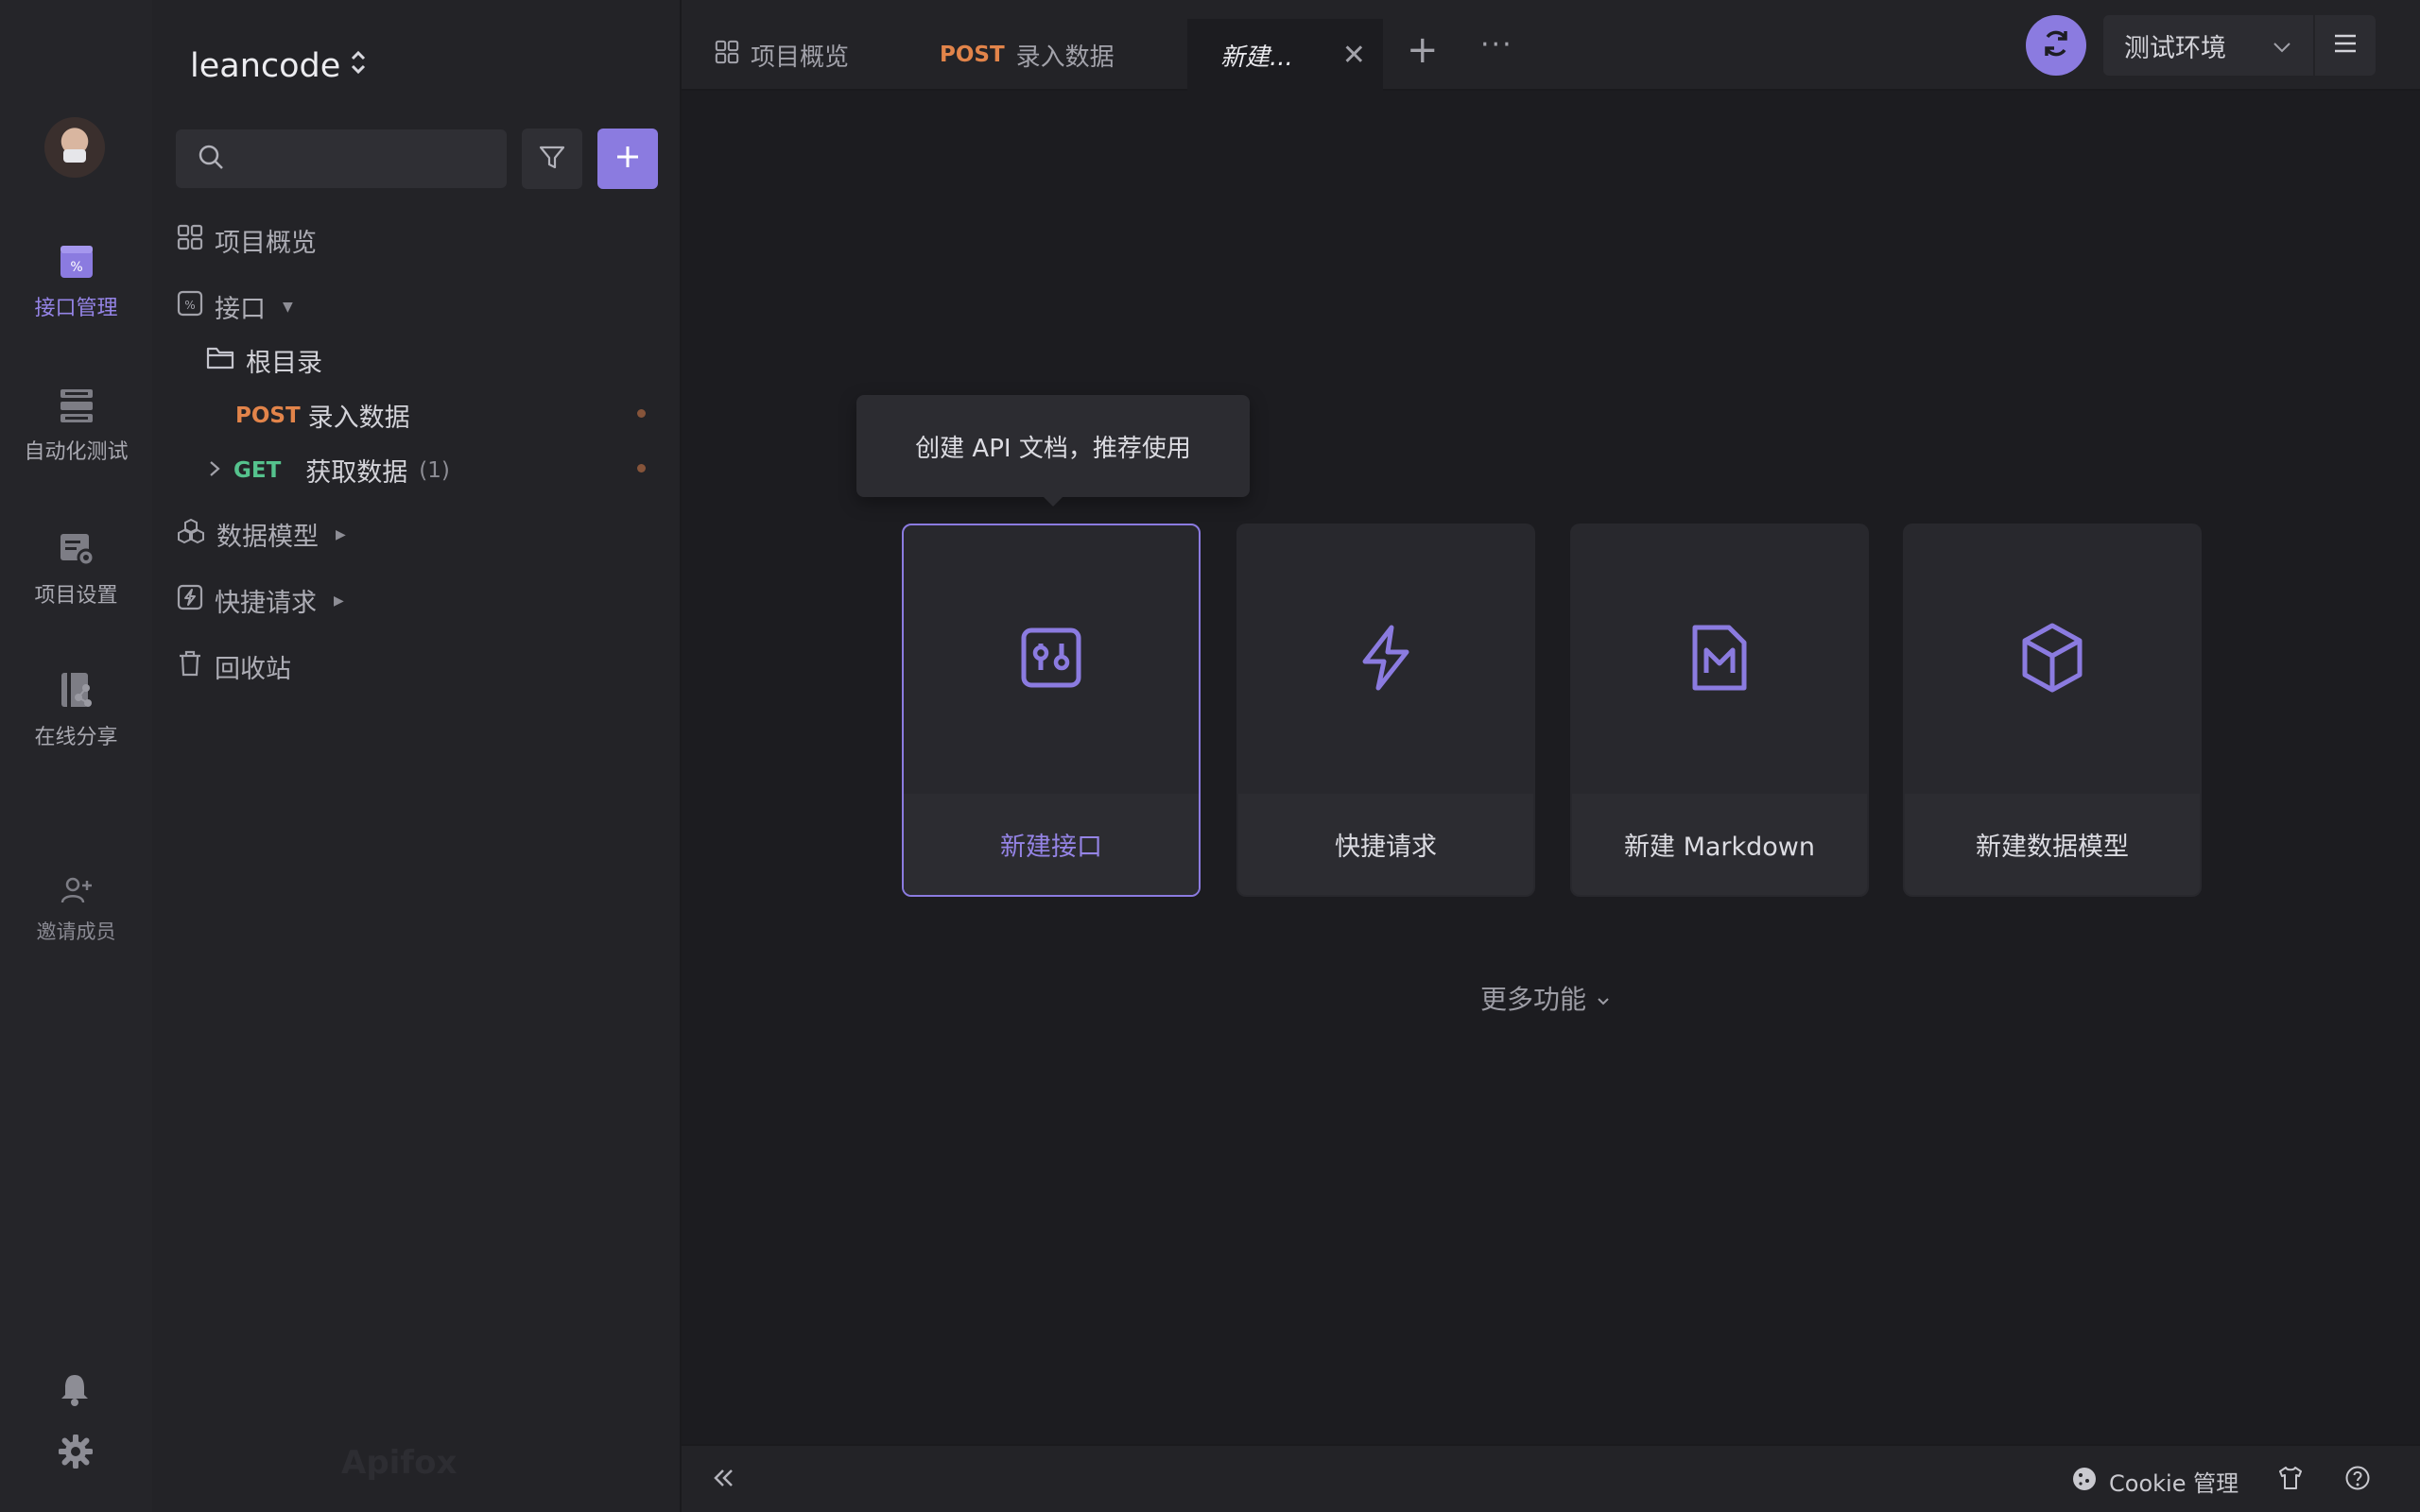  I want to click on environment-menu-button, so click(2345, 45).